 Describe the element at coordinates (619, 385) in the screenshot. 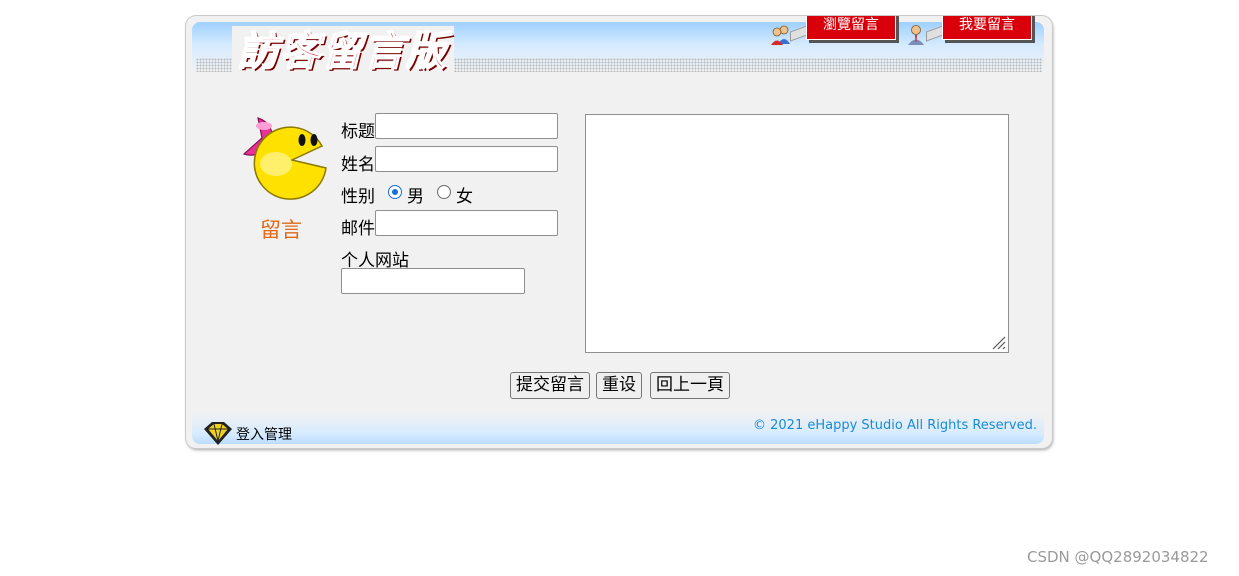

I see `reset-button: 重设` at that location.